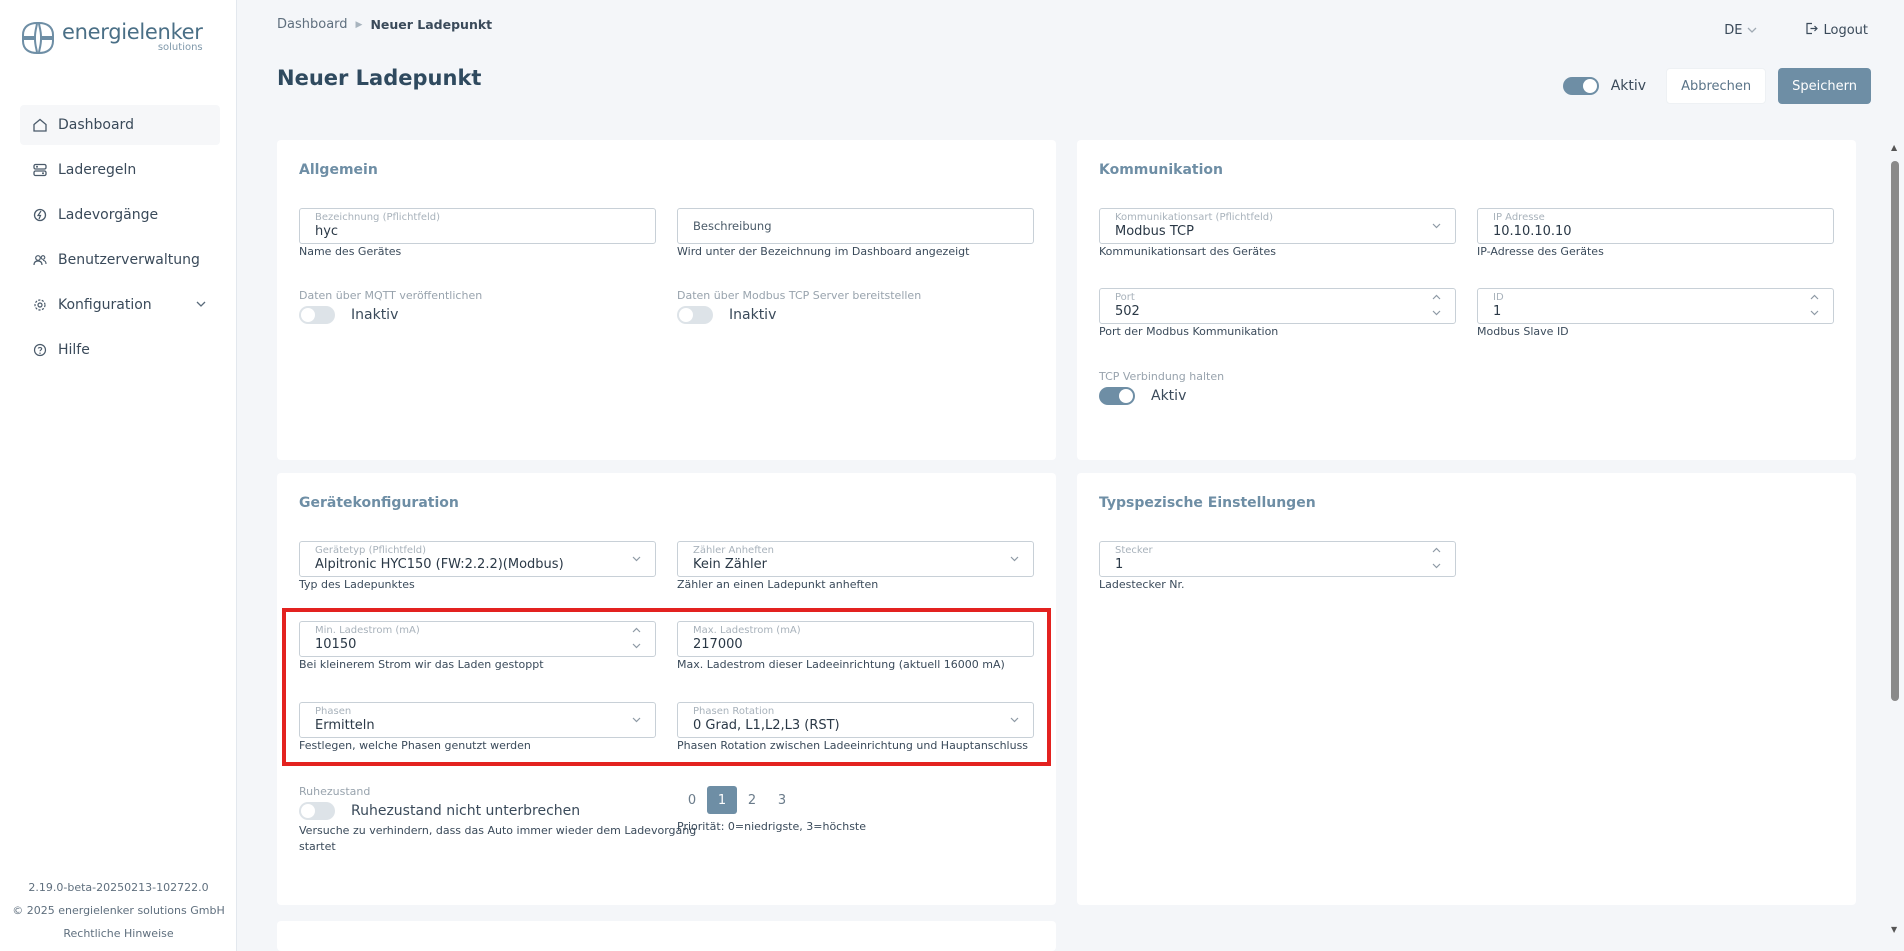 The height and width of the screenshot is (951, 1904). I want to click on gear-icon, so click(40, 305).